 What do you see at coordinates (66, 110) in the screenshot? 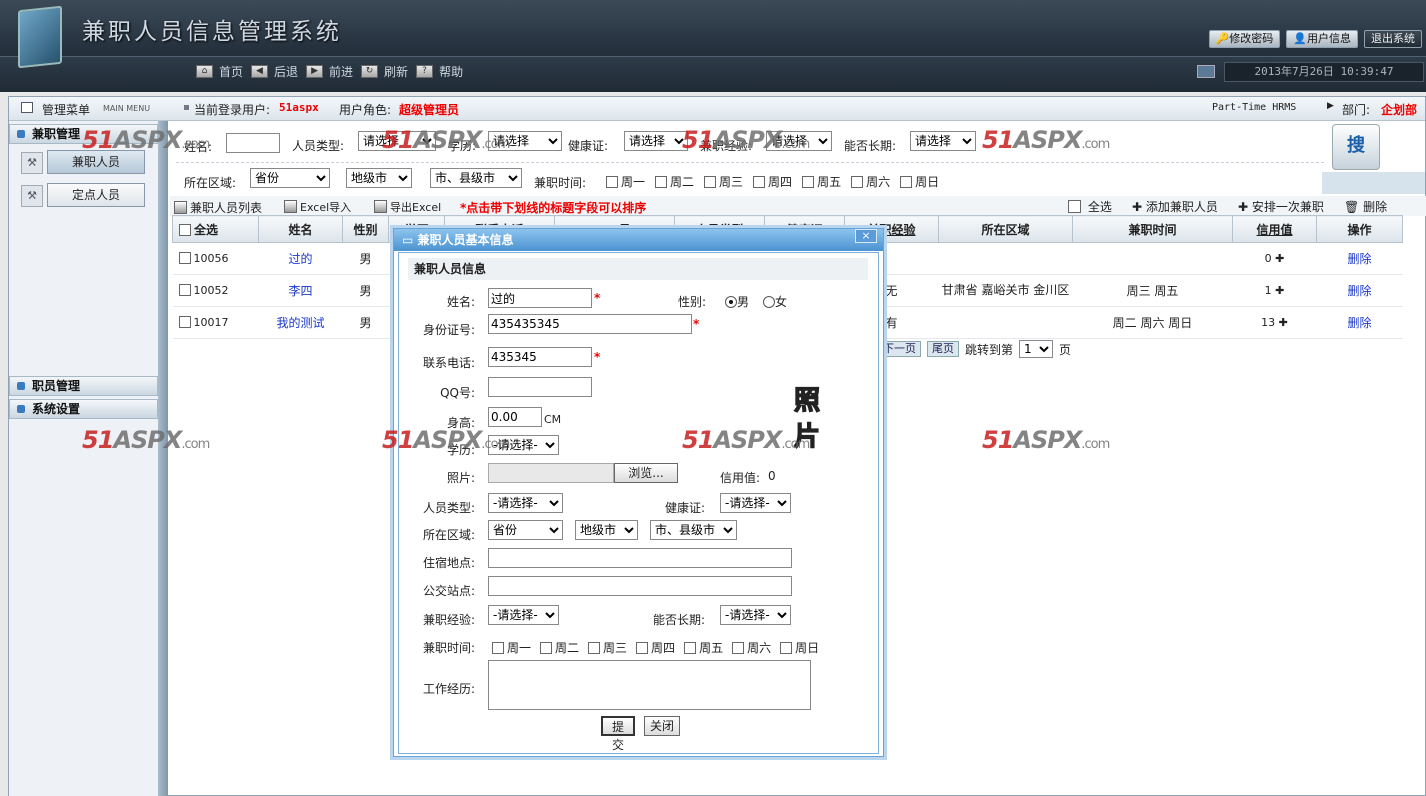
I see `menu-title: 管理菜单` at bounding box center [66, 110].